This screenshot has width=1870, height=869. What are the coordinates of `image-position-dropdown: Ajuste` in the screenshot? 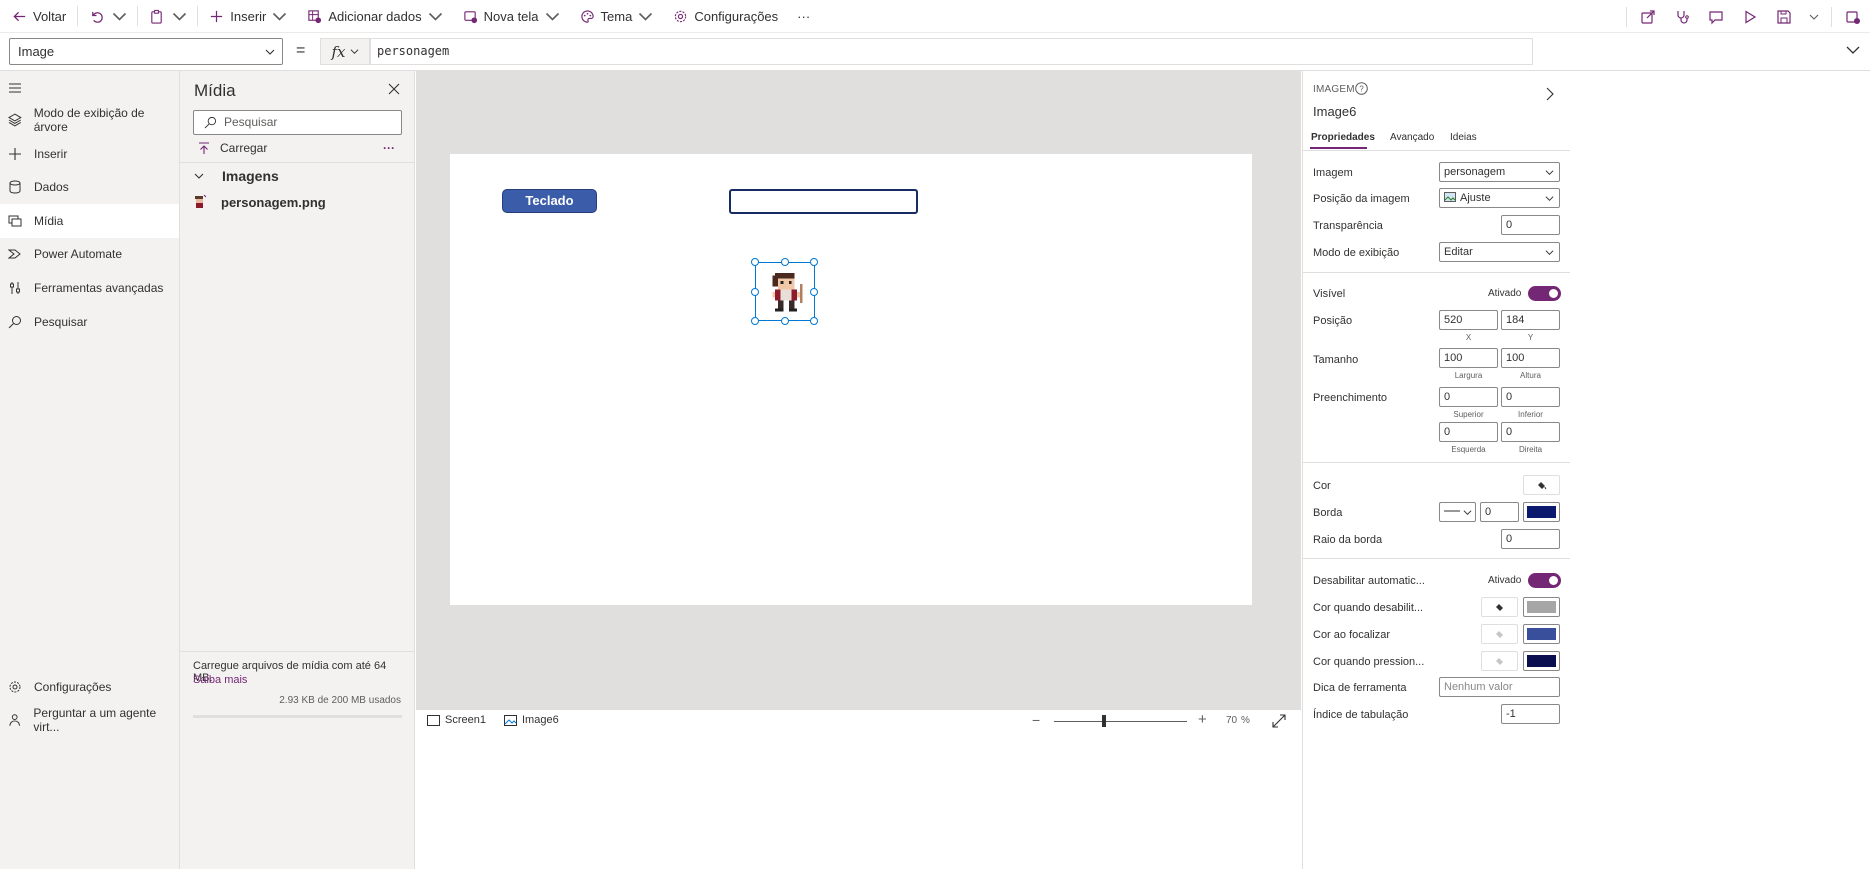 It's located at (1499, 198).